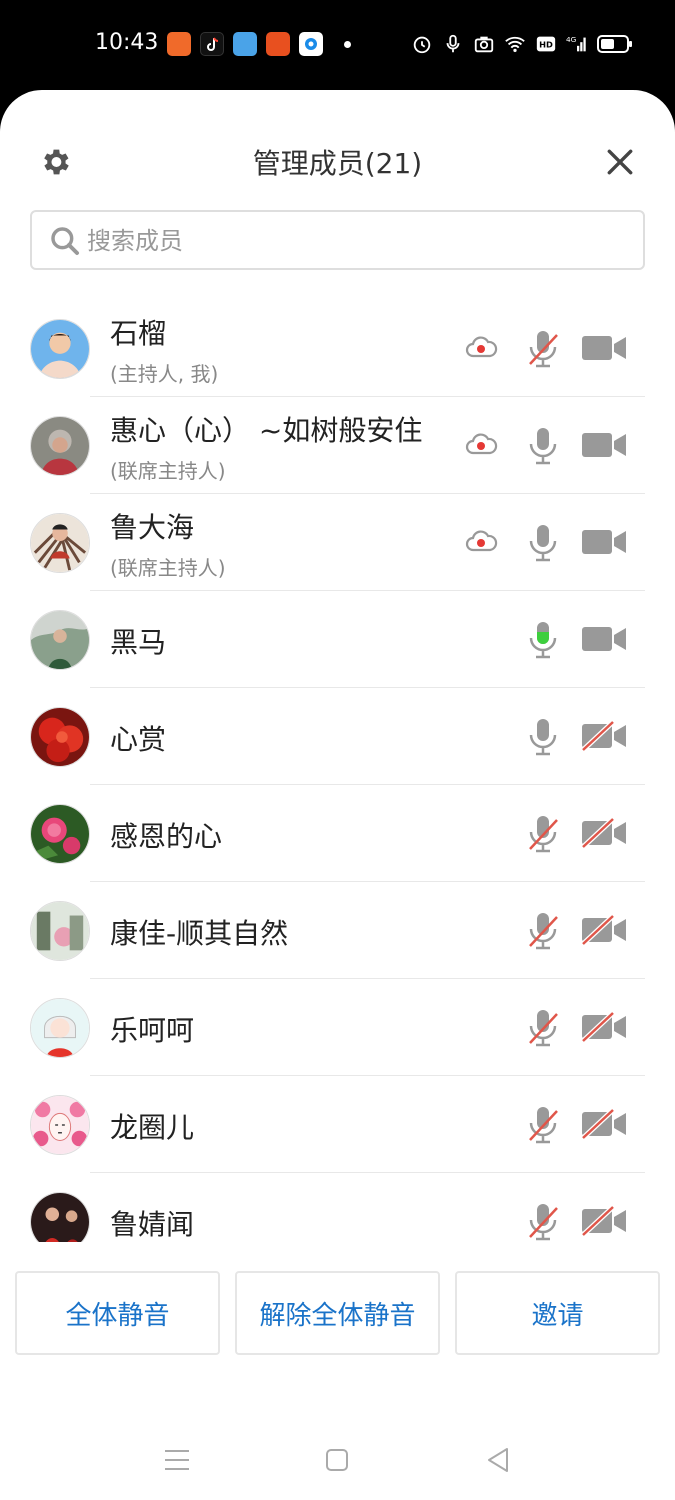 The image size is (675, 1500). I want to click on member-row: 惠心（心） ~如树般安住 (联席主持人), so click(337, 445).